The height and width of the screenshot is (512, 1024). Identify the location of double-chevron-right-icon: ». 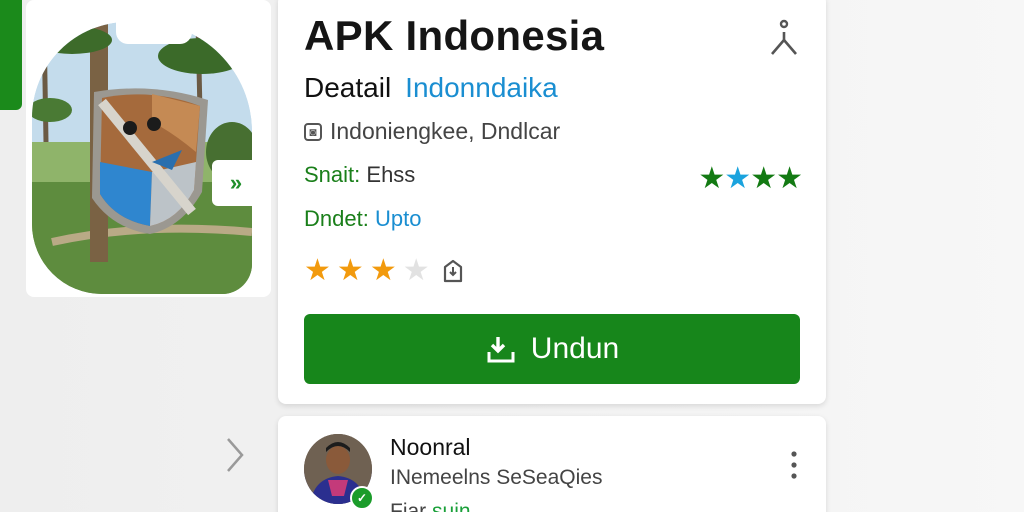
(235, 182).